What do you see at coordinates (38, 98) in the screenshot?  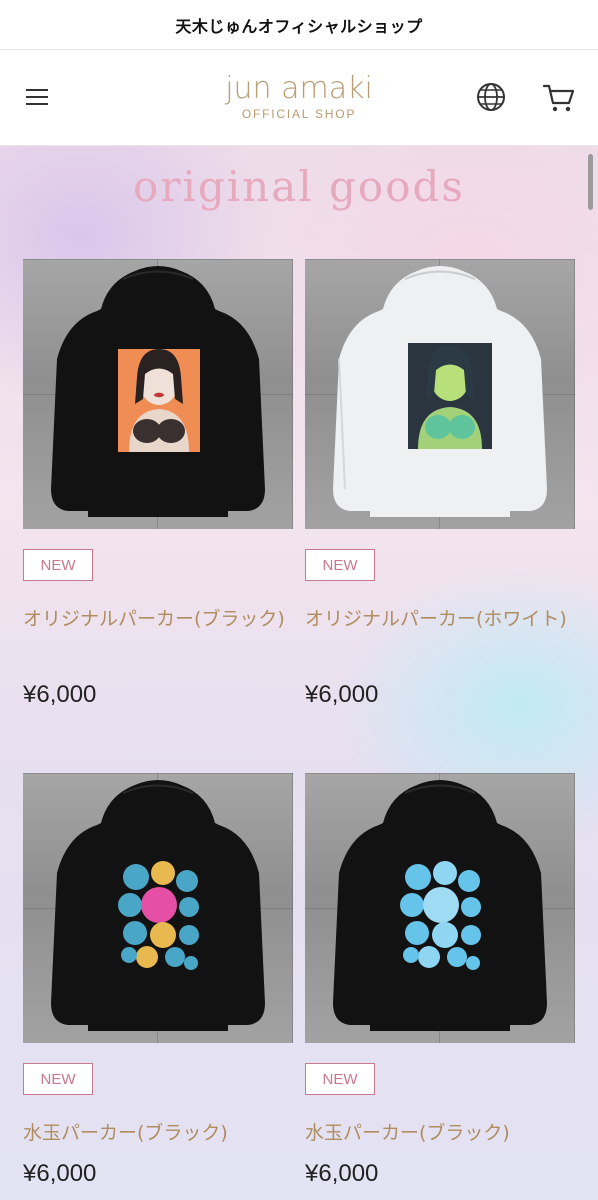 I see `menu-icon` at bounding box center [38, 98].